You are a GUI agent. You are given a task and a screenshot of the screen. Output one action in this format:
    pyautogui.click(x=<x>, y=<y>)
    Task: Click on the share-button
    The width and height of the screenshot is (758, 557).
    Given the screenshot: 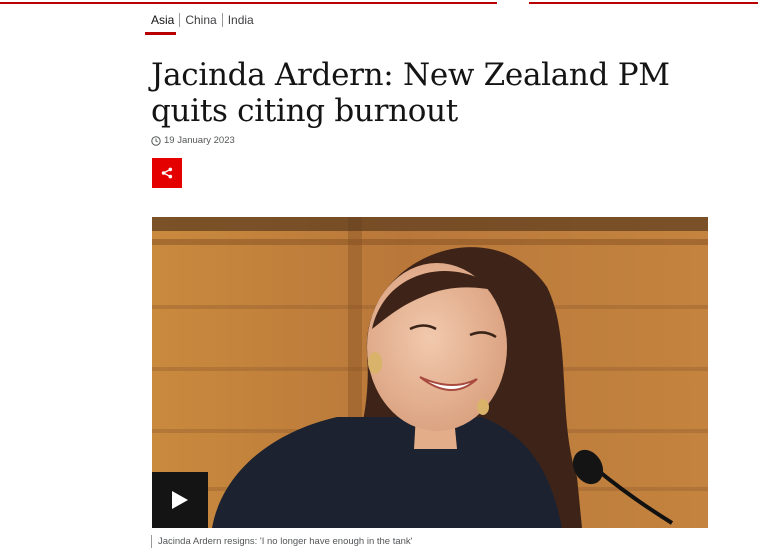 What is the action you would take?
    pyautogui.click(x=167, y=173)
    